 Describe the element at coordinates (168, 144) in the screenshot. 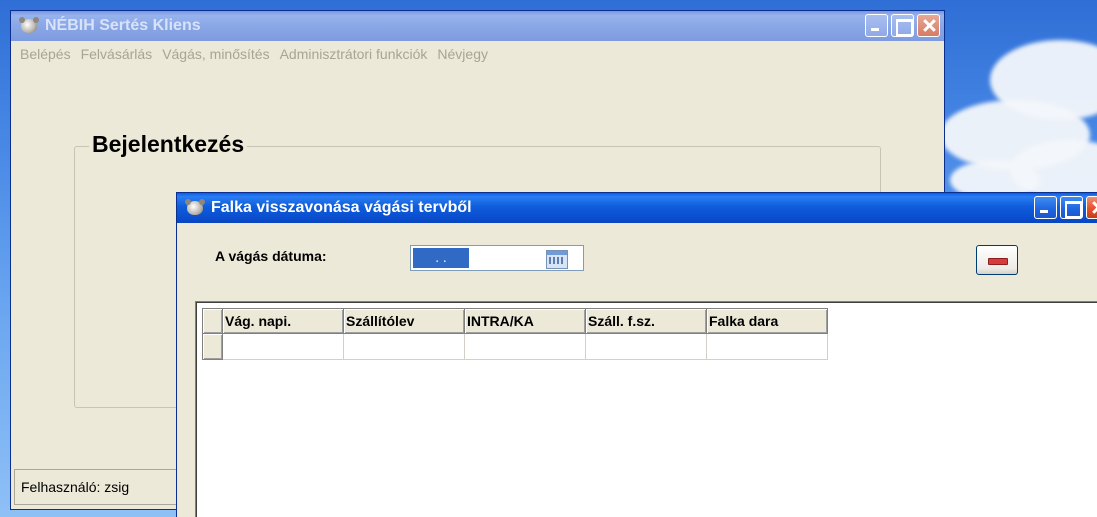

I see `login-group-title: Bejelentkezés` at that location.